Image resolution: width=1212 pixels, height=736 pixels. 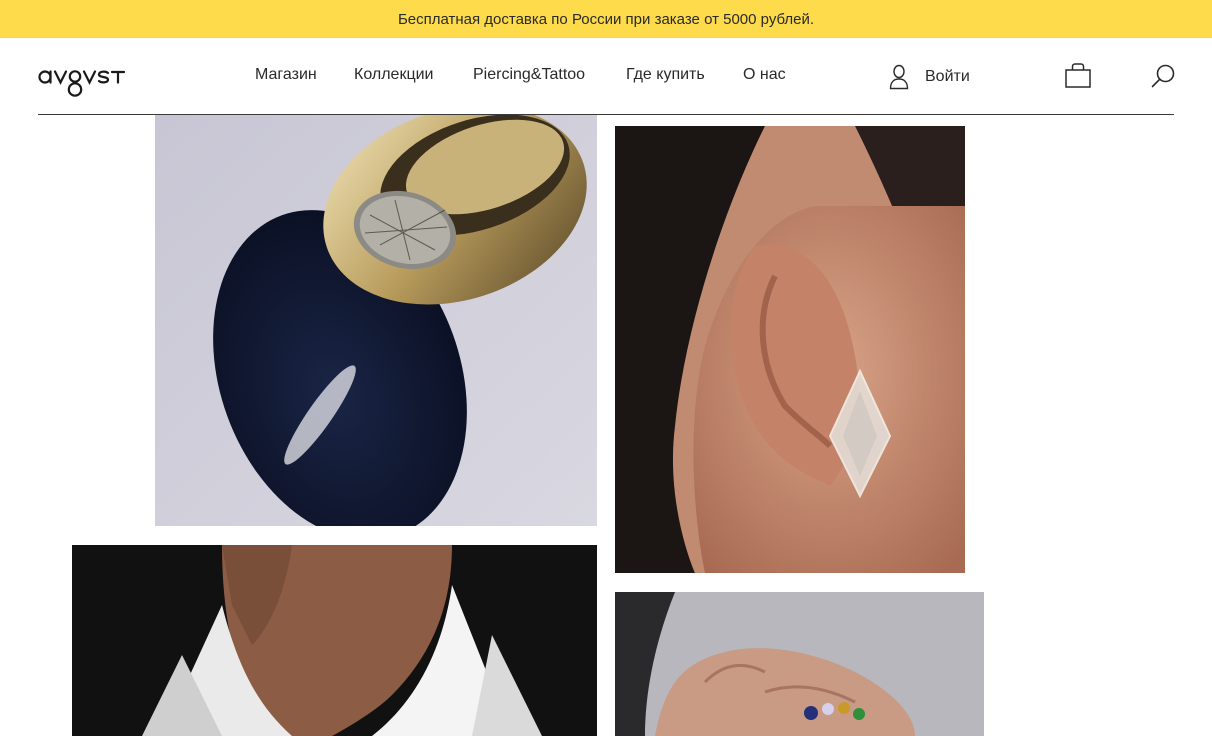 What do you see at coordinates (393, 75) in the screenshot?
I see `nav-item-collections: Коллекции` at bounding box center [393, 75].